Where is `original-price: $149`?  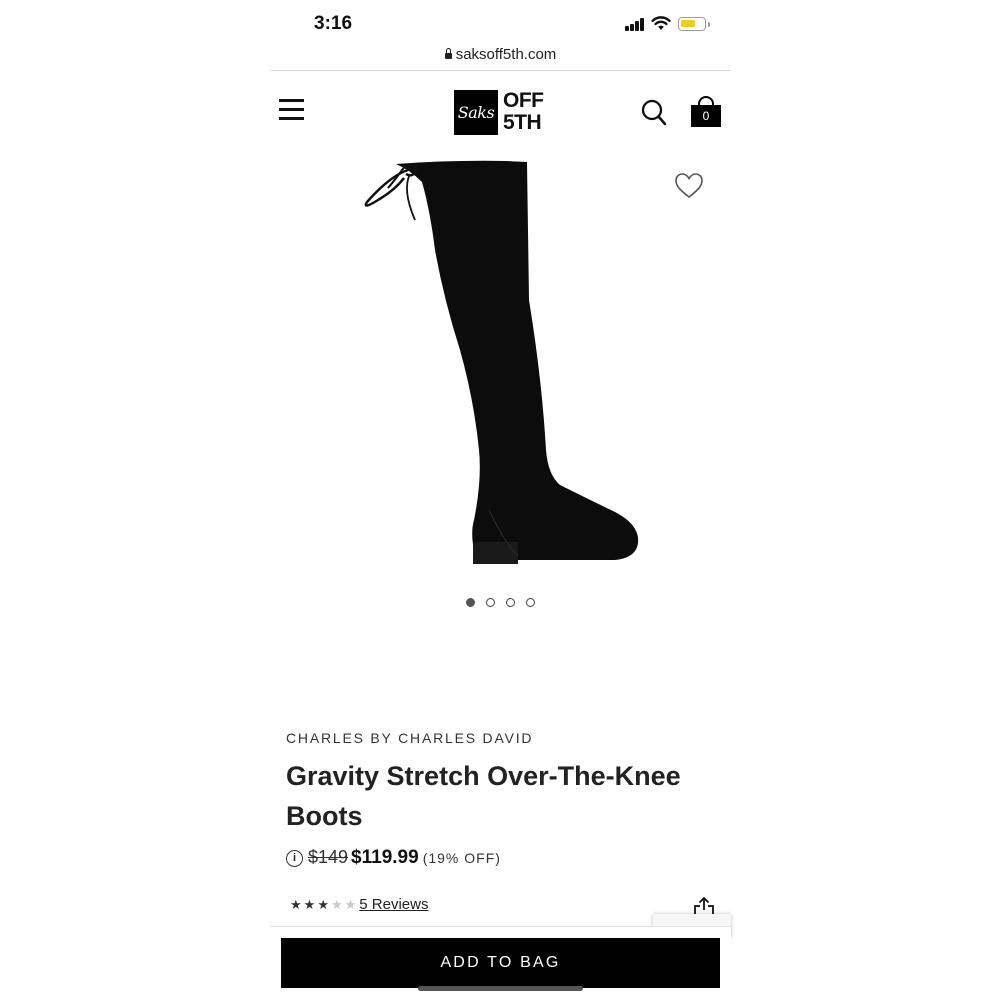 original-price: $149 is located at coordinates (328, 857).